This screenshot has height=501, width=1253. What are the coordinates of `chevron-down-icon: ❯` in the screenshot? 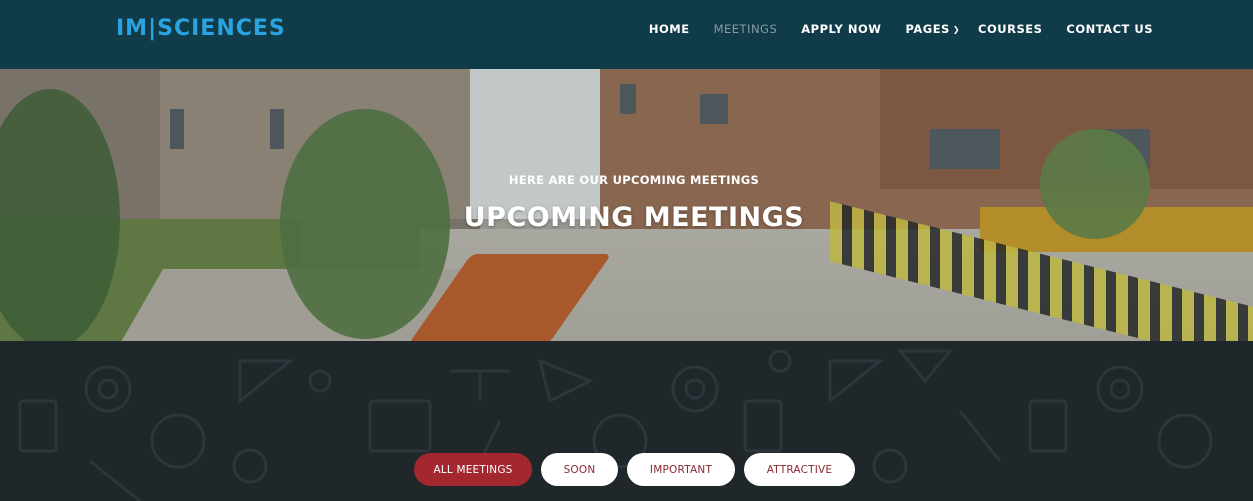 It's located at (956, 29).